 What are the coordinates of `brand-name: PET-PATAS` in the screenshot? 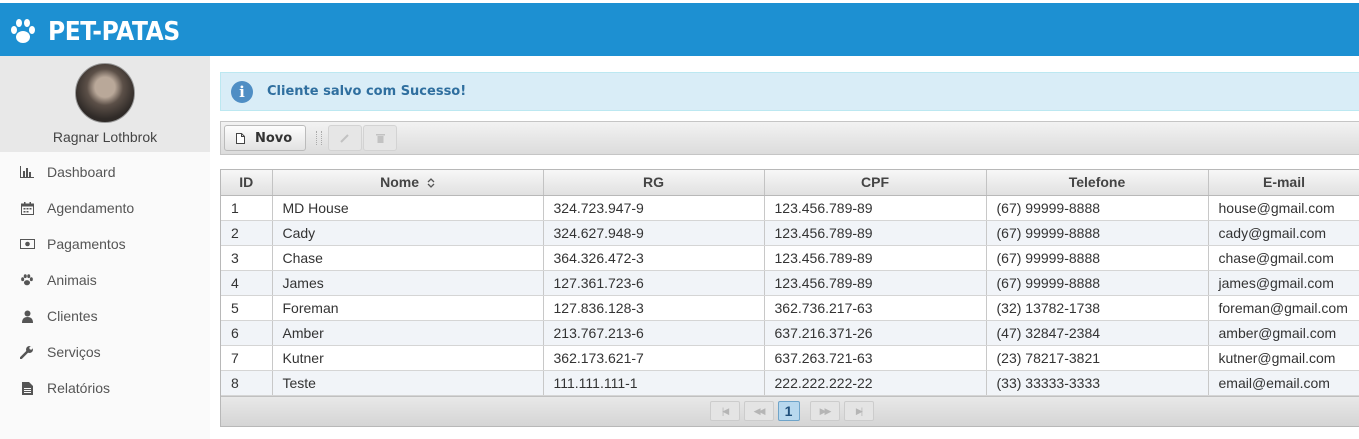 It's located at (114, 32).